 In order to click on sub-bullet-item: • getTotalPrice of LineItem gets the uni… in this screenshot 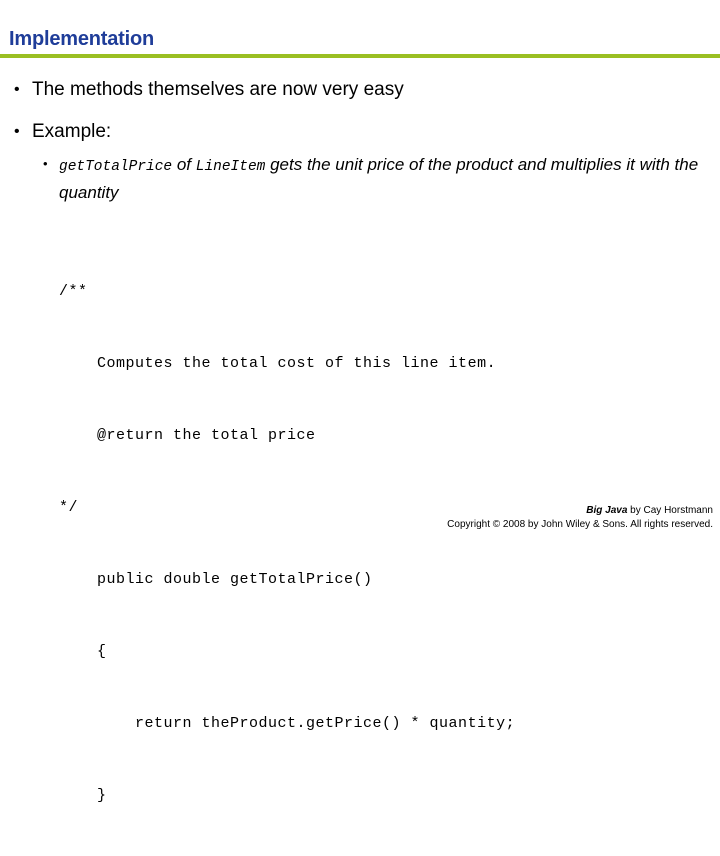, I will do `click(377, 179)`.